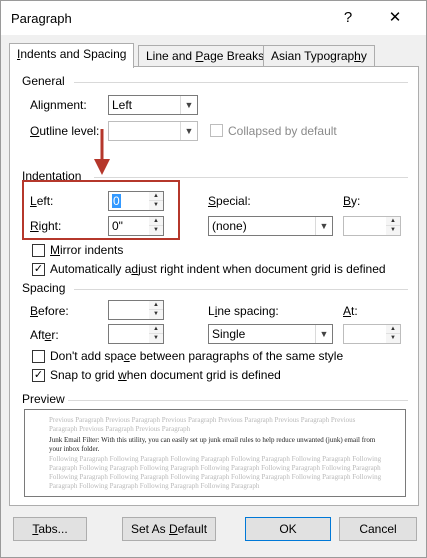 The width and height of the screenshot is (427, 558). I want to click on right-indent-spinner: 0" ▲ ▼, so click(136, 226).